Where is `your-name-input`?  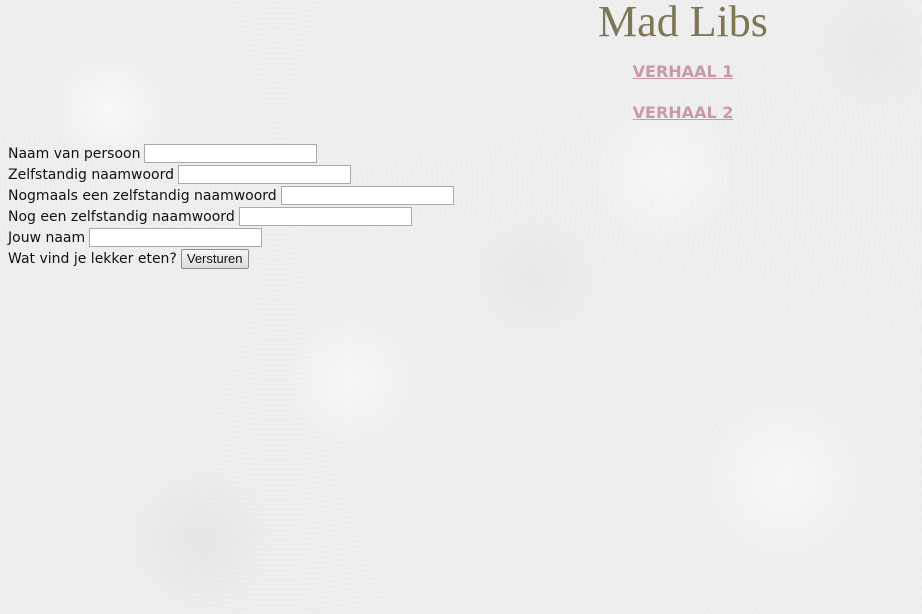 your-name-input is located at coordinates (176, 237).